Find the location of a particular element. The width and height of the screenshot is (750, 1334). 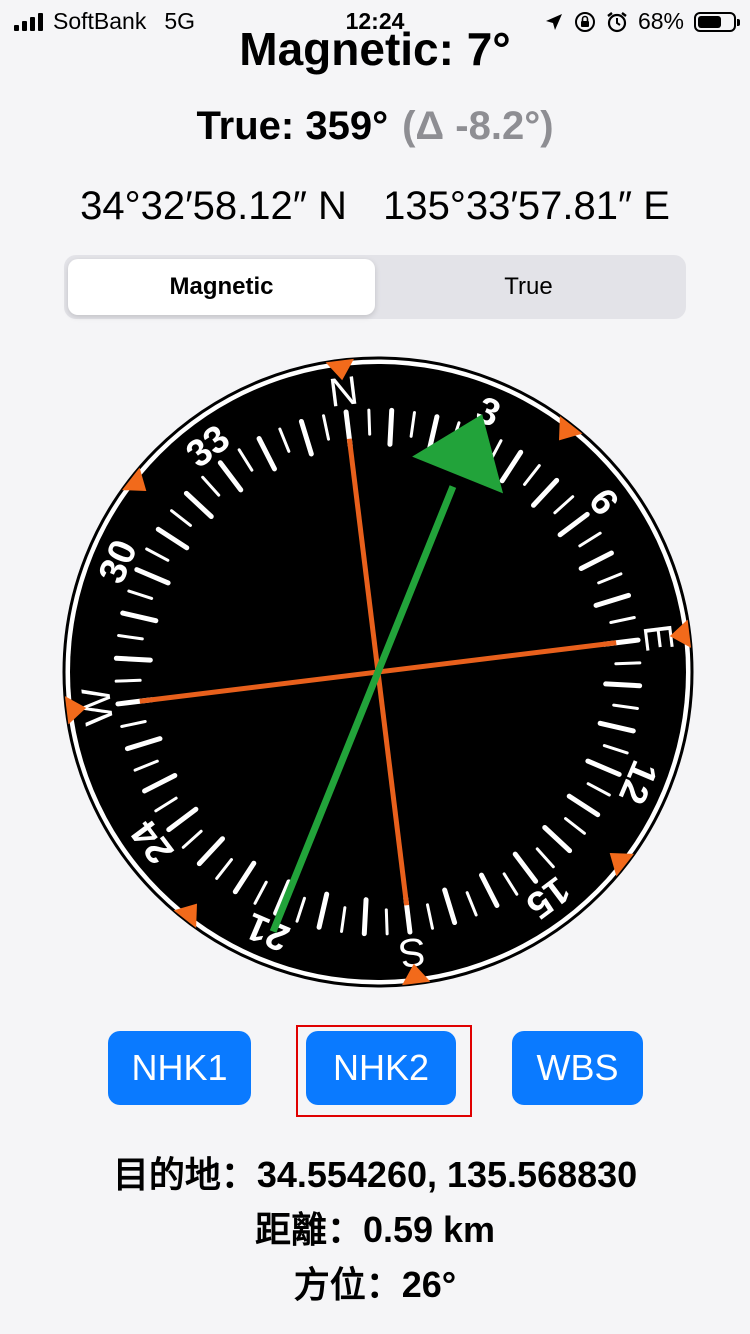

latitude: 34°32′58.12″ N is located at coordinates (213, 206).